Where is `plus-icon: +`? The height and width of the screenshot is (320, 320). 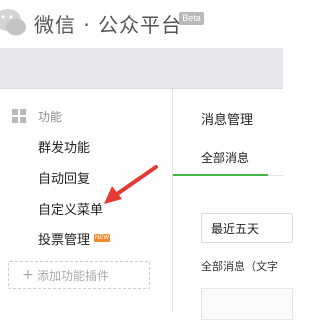
plus-icon: + is located at coordinates (28, 275).